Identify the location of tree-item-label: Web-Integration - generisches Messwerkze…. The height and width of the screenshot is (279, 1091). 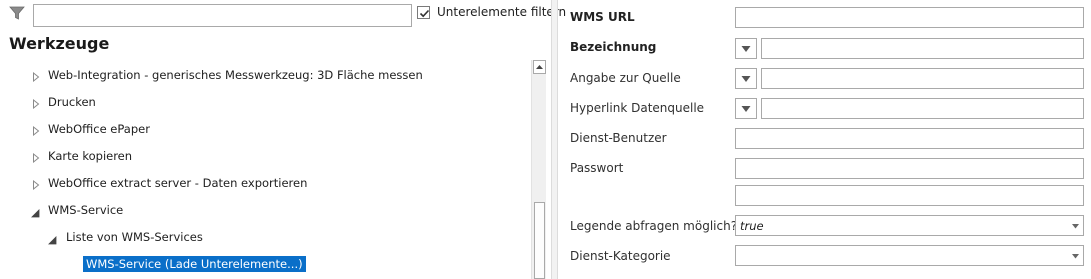
(235, 75).